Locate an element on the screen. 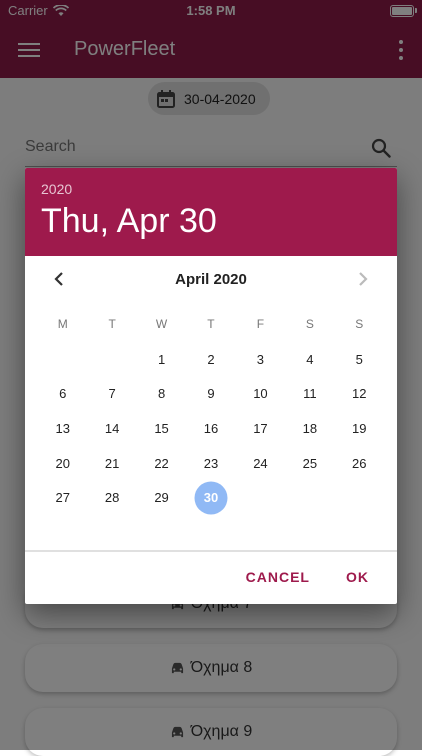  day-number: 4 is located at coordinates (310, 359).